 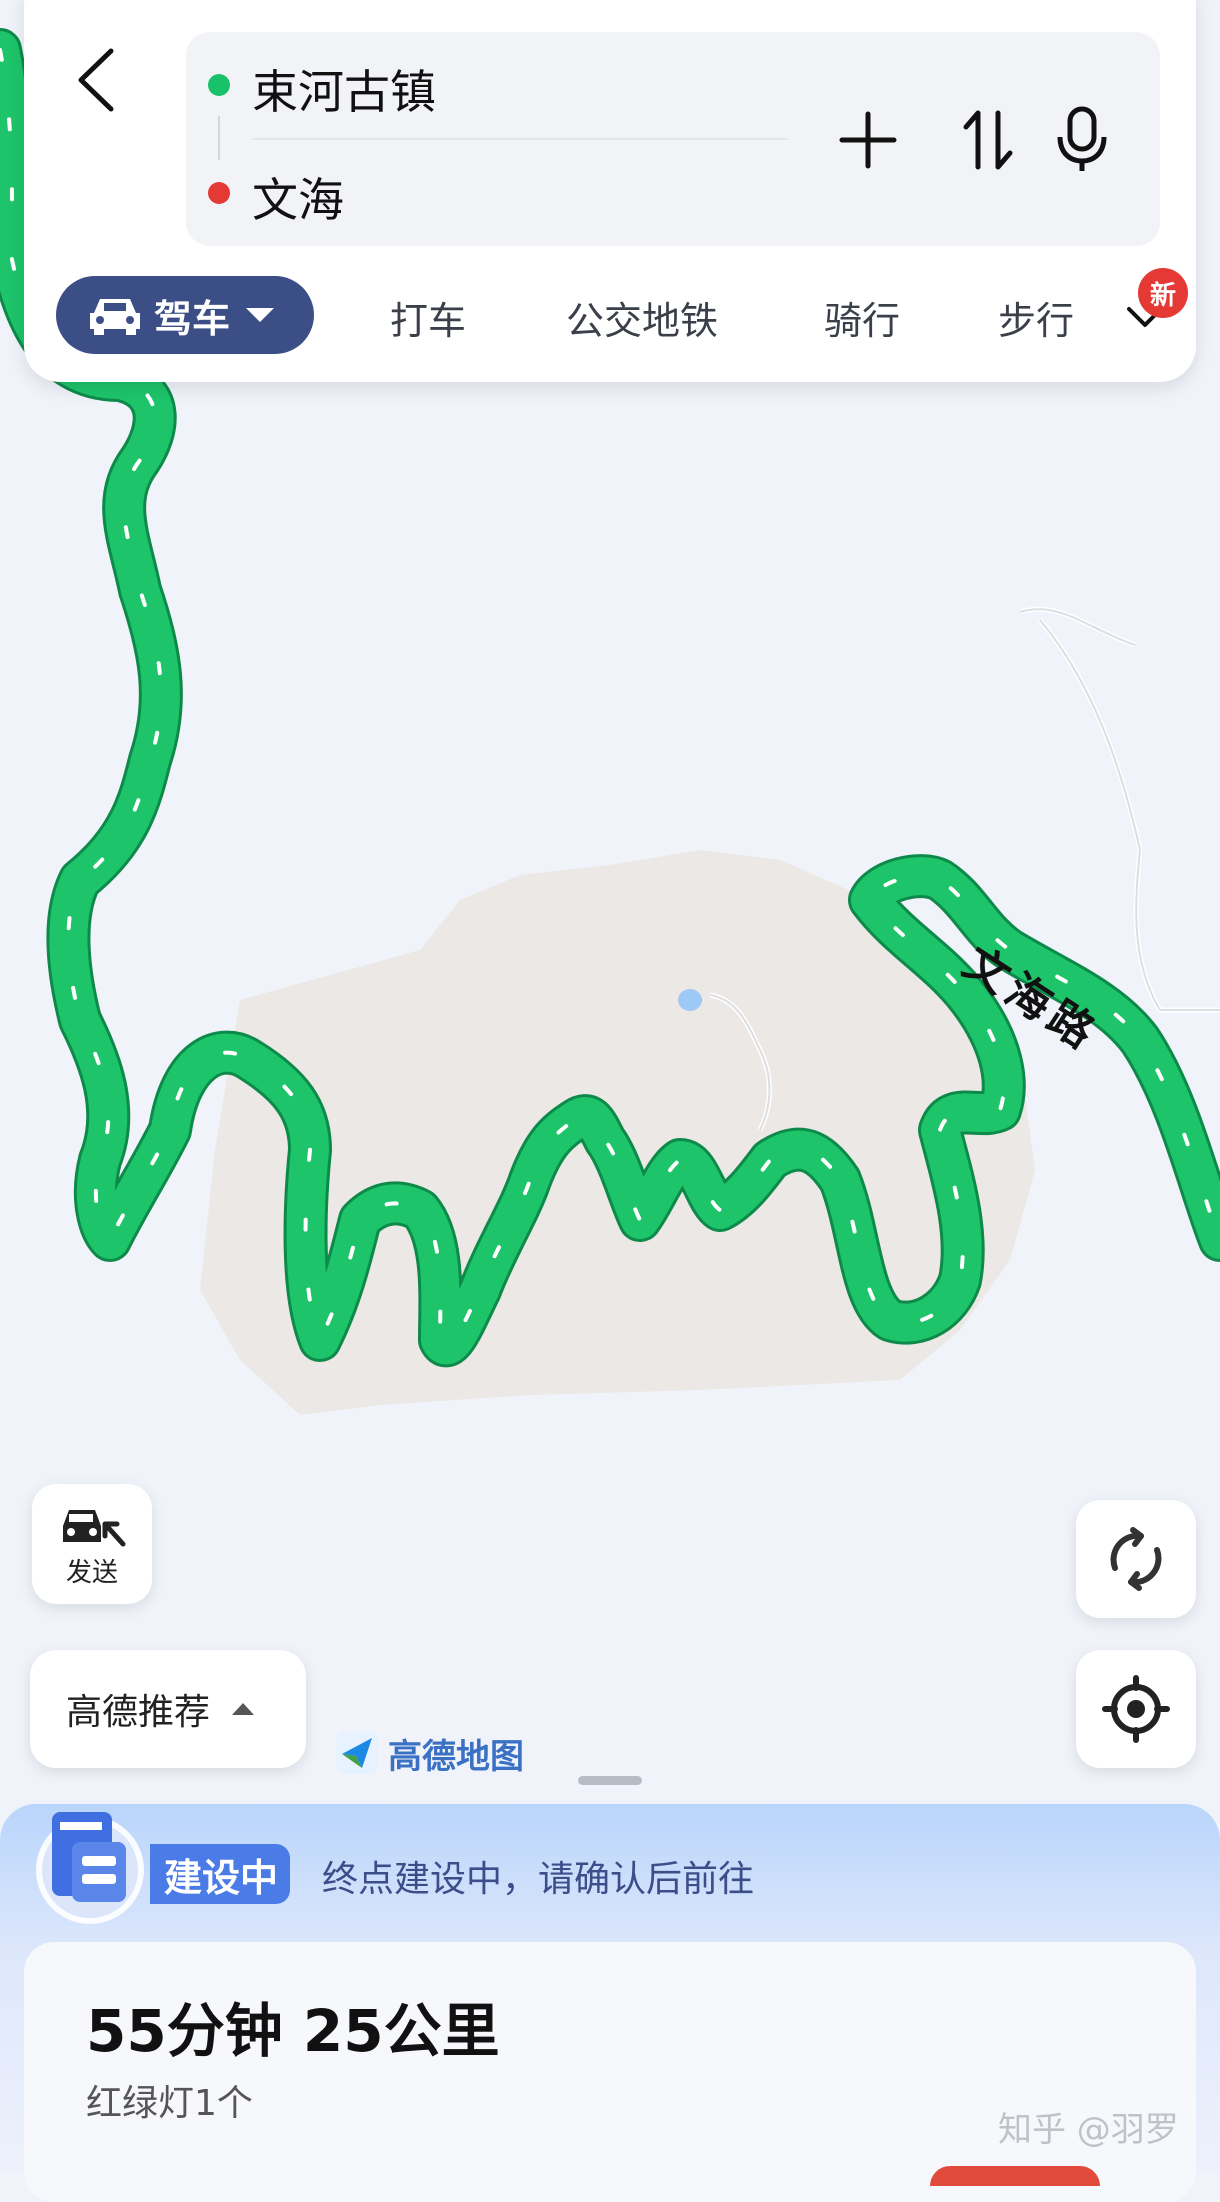 I want to click on route-info-card, so click(x=610, y=2072).